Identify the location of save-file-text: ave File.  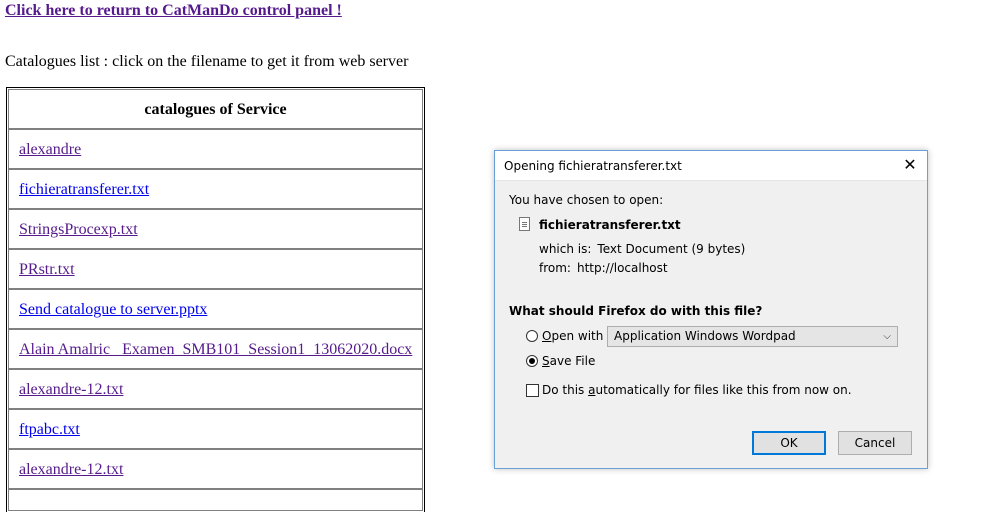
(572, 361).